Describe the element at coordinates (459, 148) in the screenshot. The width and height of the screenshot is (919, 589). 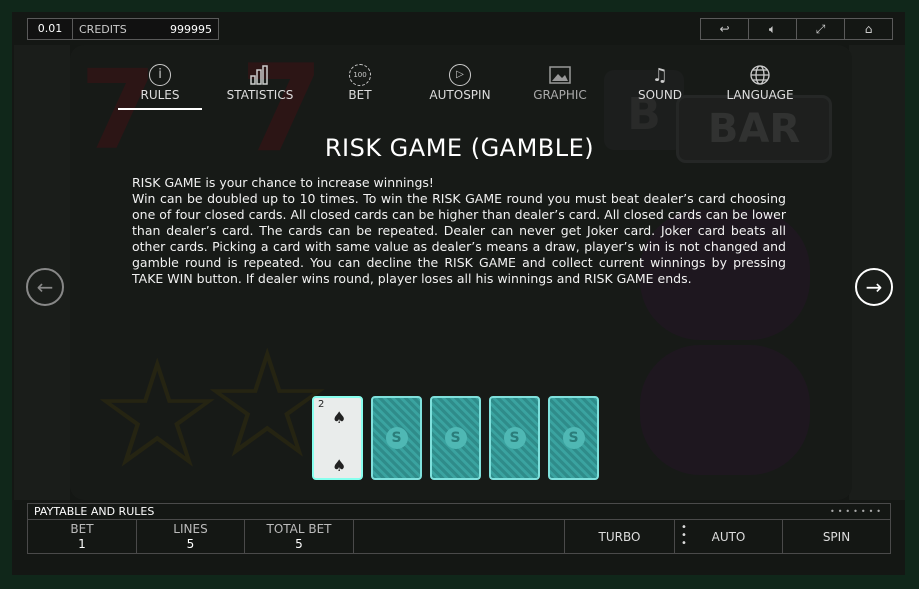
I see `page-title: RISK GAME (GAMBLE)` at that location.